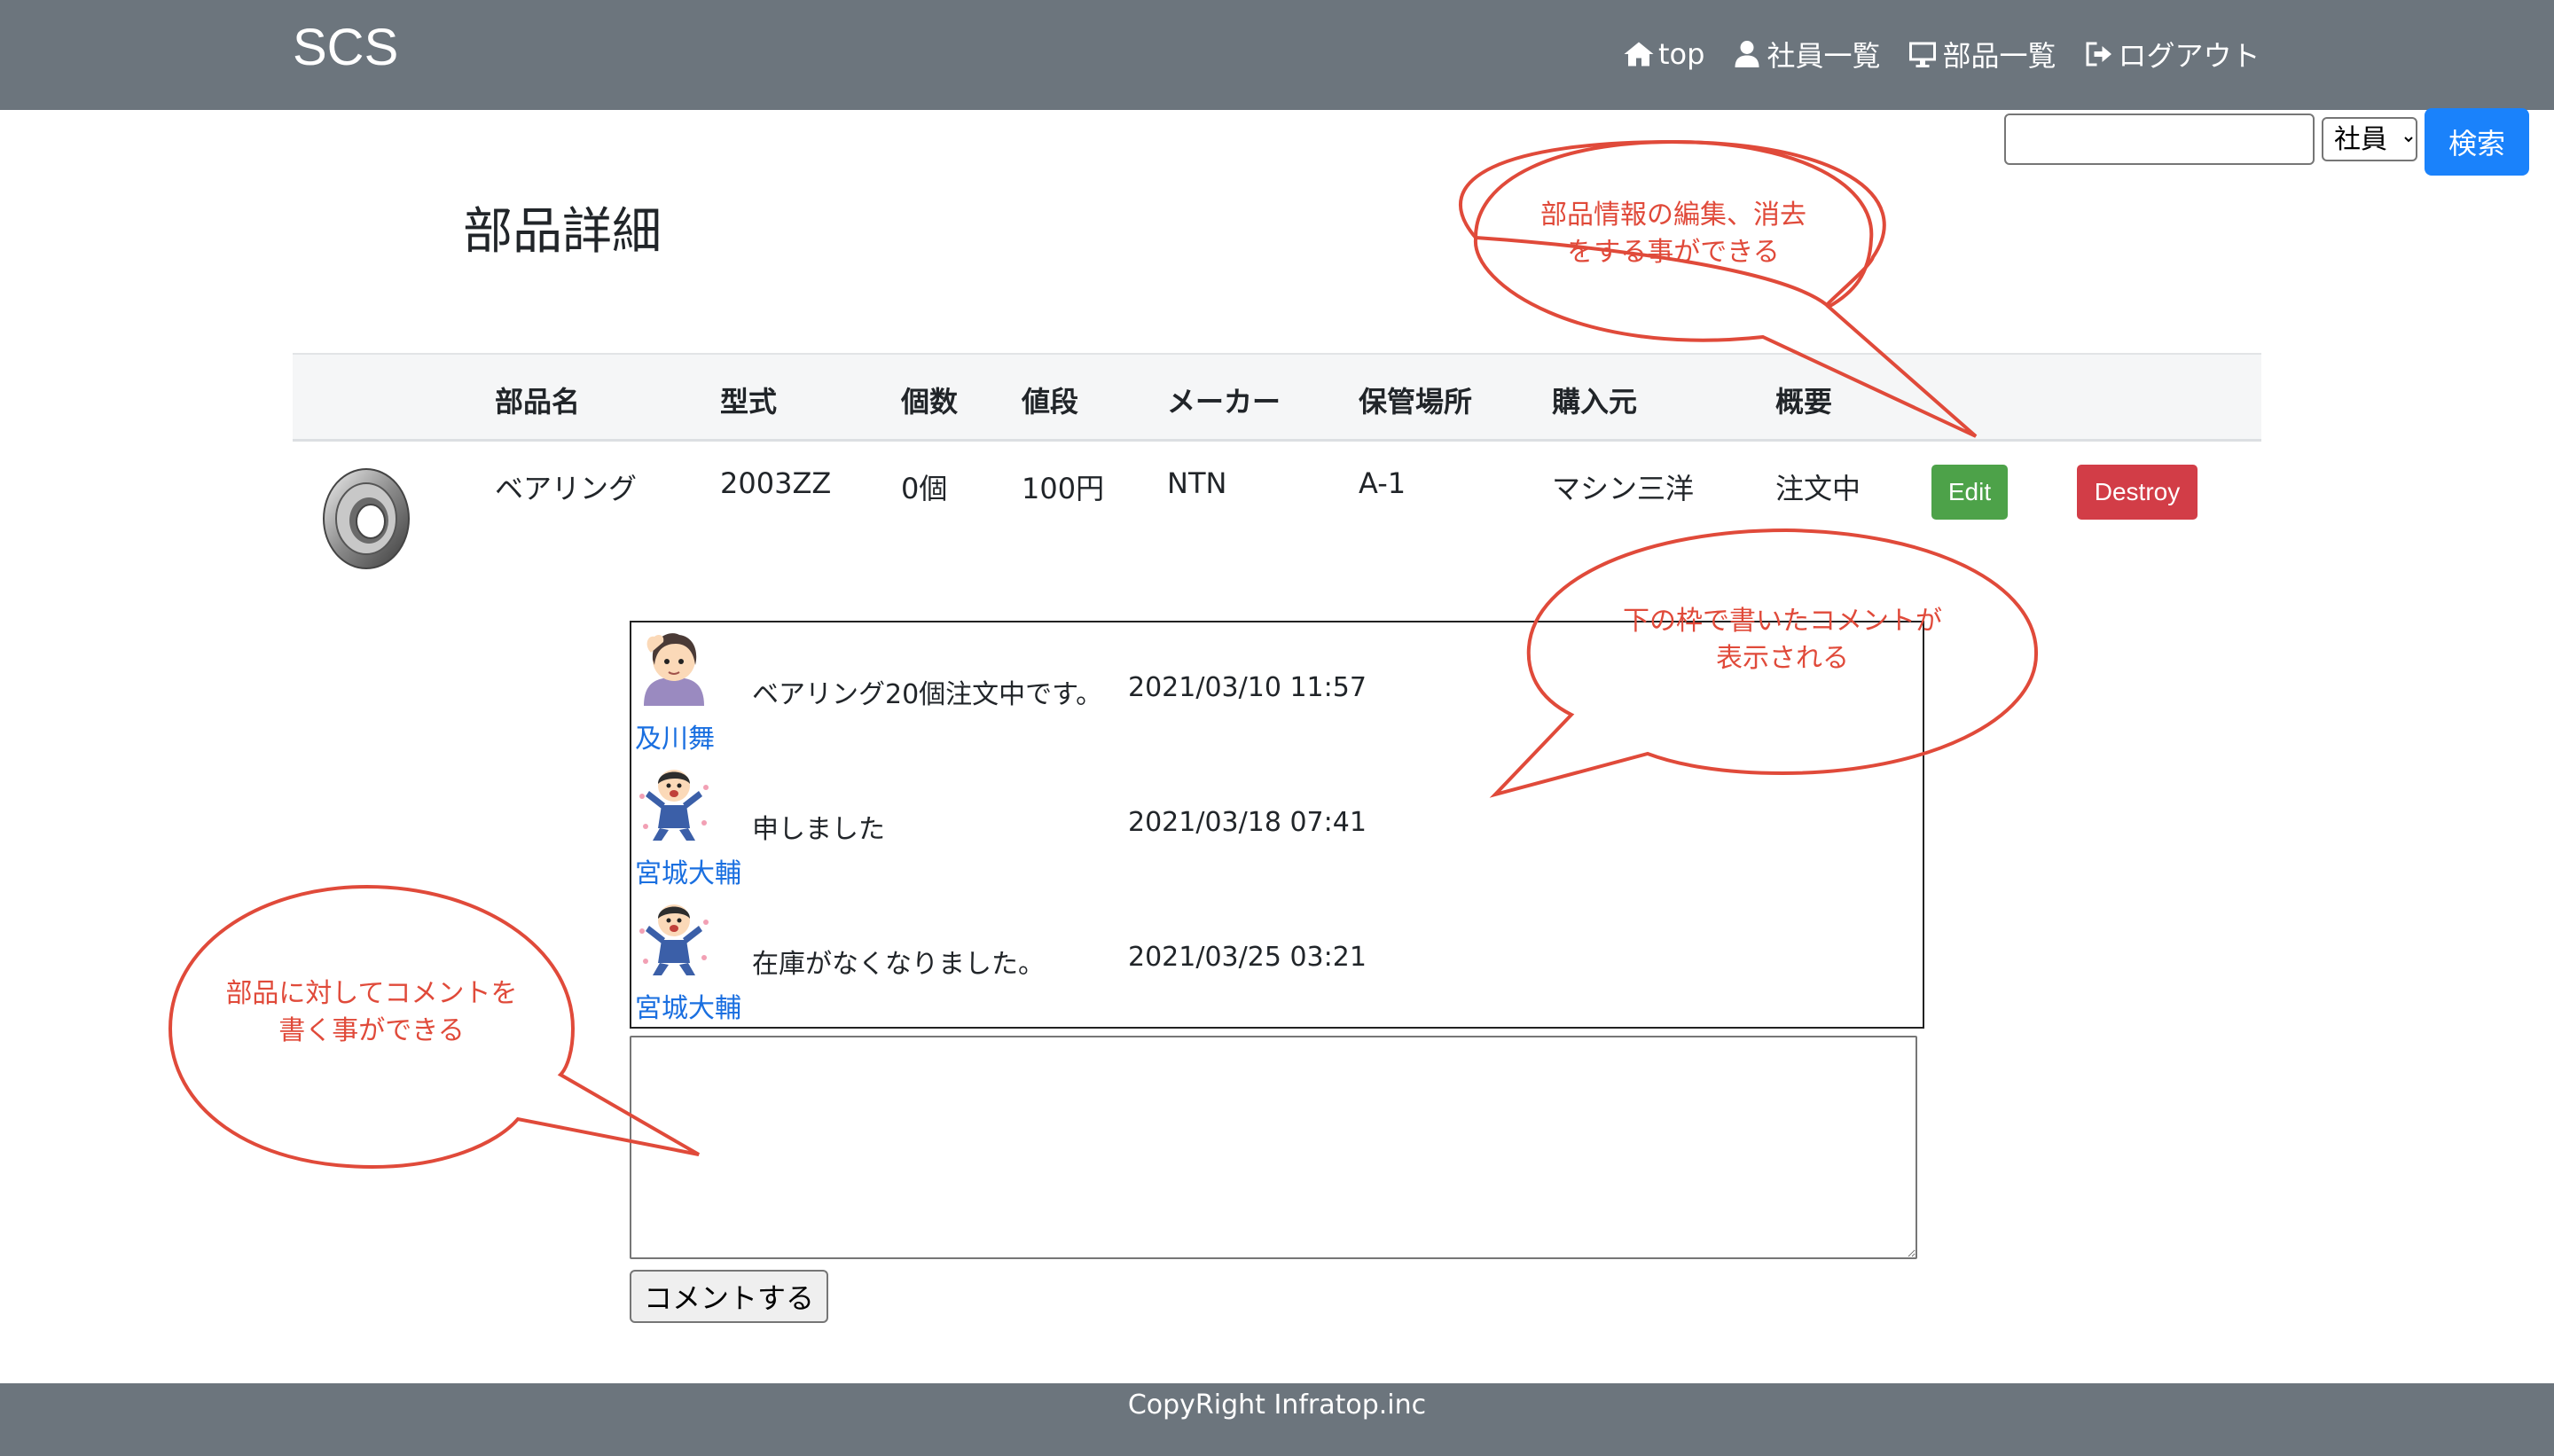 This screenshot has height=1456, width=2554. What do you see at coordinates (2189, 56) in the screenshot?
I see `nav-link-label: ログアウト` at bounding box center [2189, 56].